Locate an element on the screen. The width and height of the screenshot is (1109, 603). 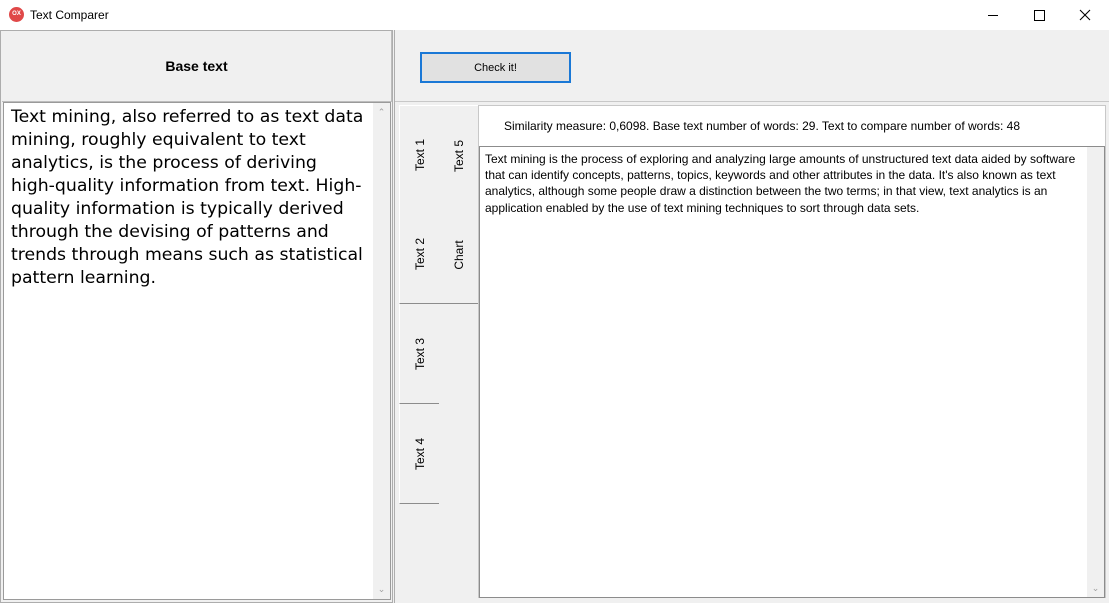
base-text-header: Base text is located at coordinates (197, 66).